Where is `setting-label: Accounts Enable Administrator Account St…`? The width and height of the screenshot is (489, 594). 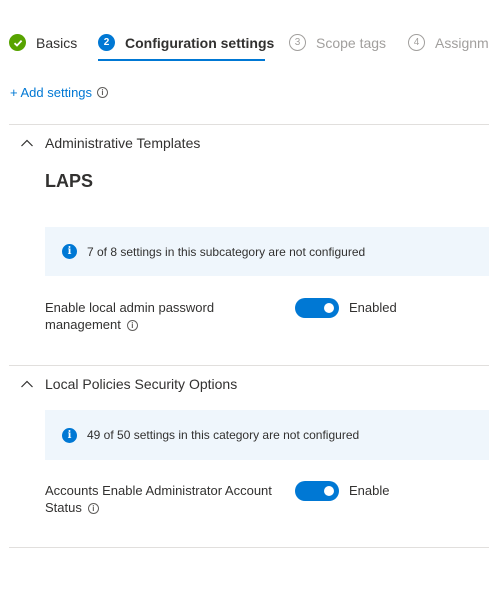 setting-label: Accounts Enable Administrator Account St… is located at coordinates (165, 499).